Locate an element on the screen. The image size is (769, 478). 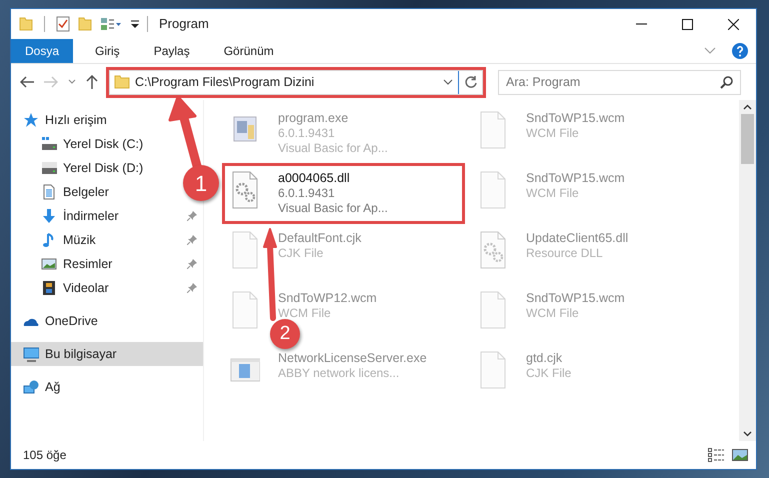
network-icon is located at coordinates (31, 387).